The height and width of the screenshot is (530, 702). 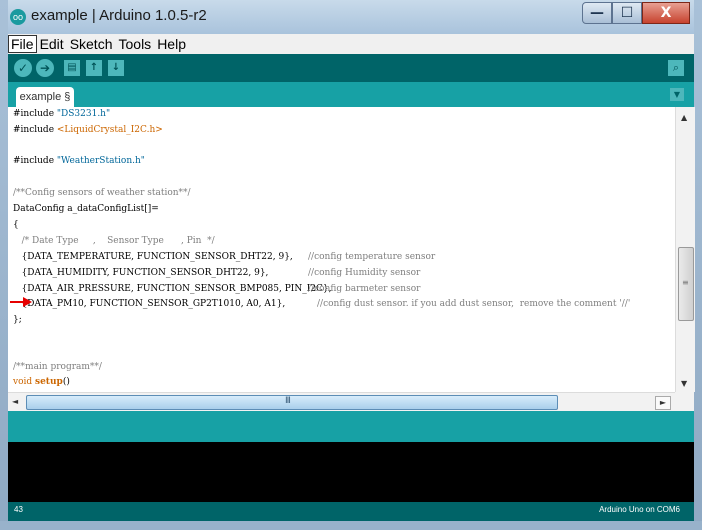 What do you see at coordinates (351, 472) in the screenshot?
I see `console-output` at bounding box center [351, 472].